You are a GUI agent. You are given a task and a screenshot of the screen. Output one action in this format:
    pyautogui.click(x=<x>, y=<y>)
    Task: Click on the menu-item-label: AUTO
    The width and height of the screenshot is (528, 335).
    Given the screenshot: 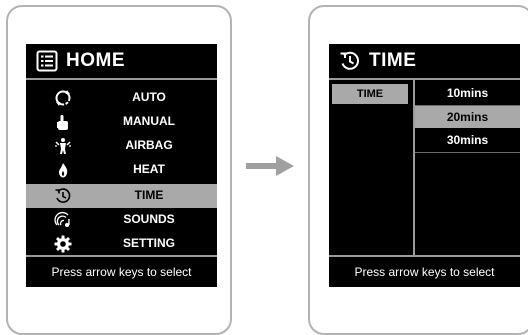 What is the action you would take?
    pyautogui.click(x=149, y=97)
    